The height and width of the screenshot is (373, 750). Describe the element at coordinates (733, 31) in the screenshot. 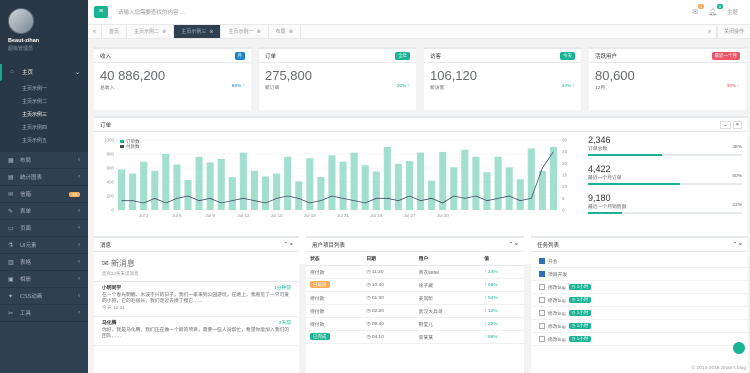

I see `close-operations-dropdown: 关闭操作` at that location.